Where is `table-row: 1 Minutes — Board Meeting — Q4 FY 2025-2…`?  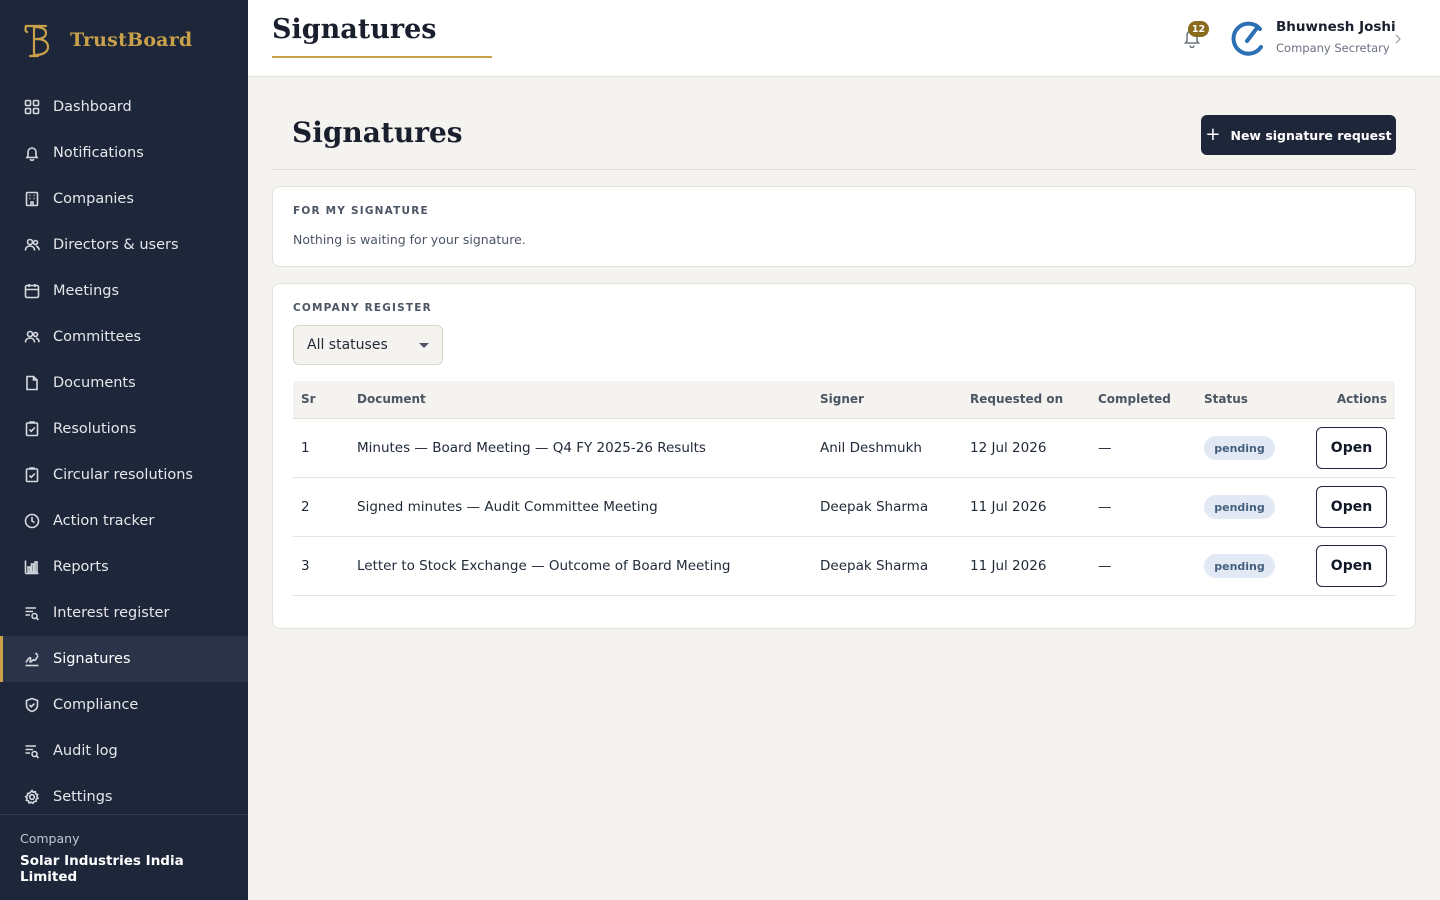 table-row: 1 Minutes — Board Meeting — Q4 FY 2025-2… is located at coordinates (844, 448).